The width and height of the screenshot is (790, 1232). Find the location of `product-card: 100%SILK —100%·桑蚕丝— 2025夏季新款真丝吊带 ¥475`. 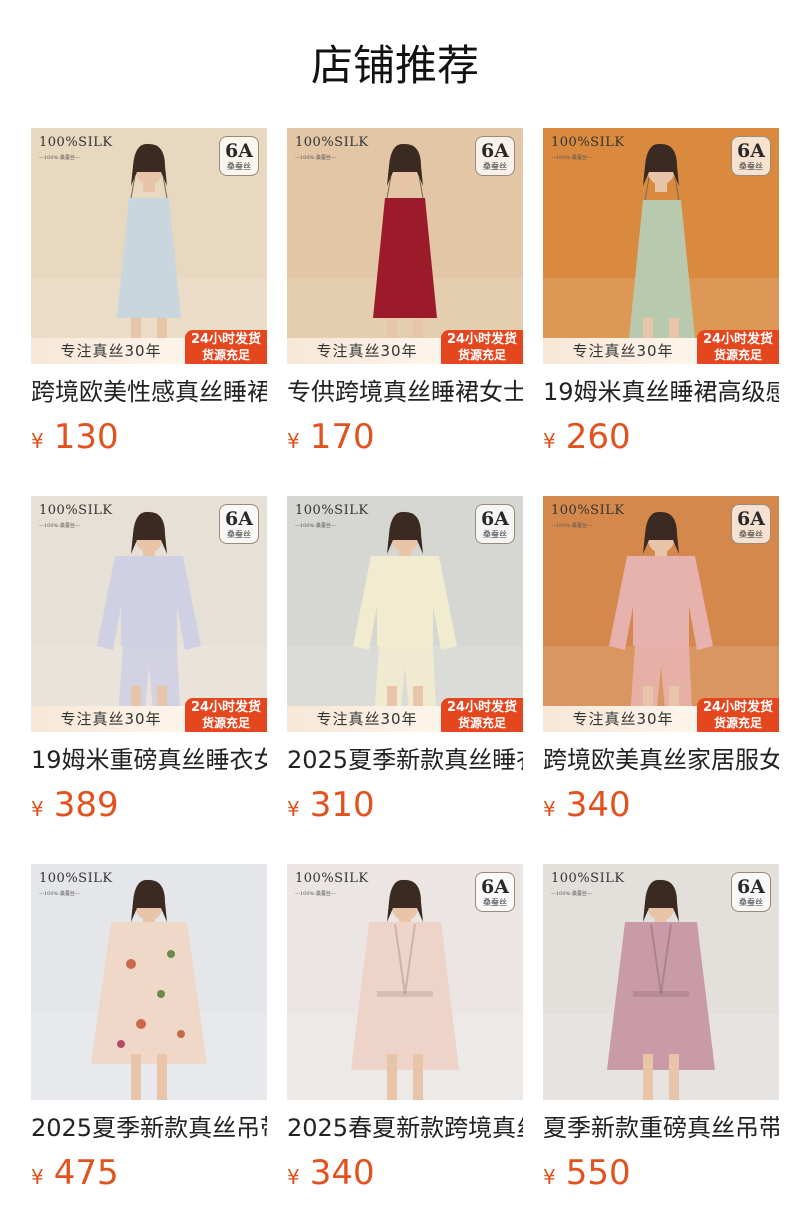

product-card: 100%SILK —100%·桑蚕丝— 2025夏季新款真丝吊带 ¥475 is located at coordinates (149, 1034).